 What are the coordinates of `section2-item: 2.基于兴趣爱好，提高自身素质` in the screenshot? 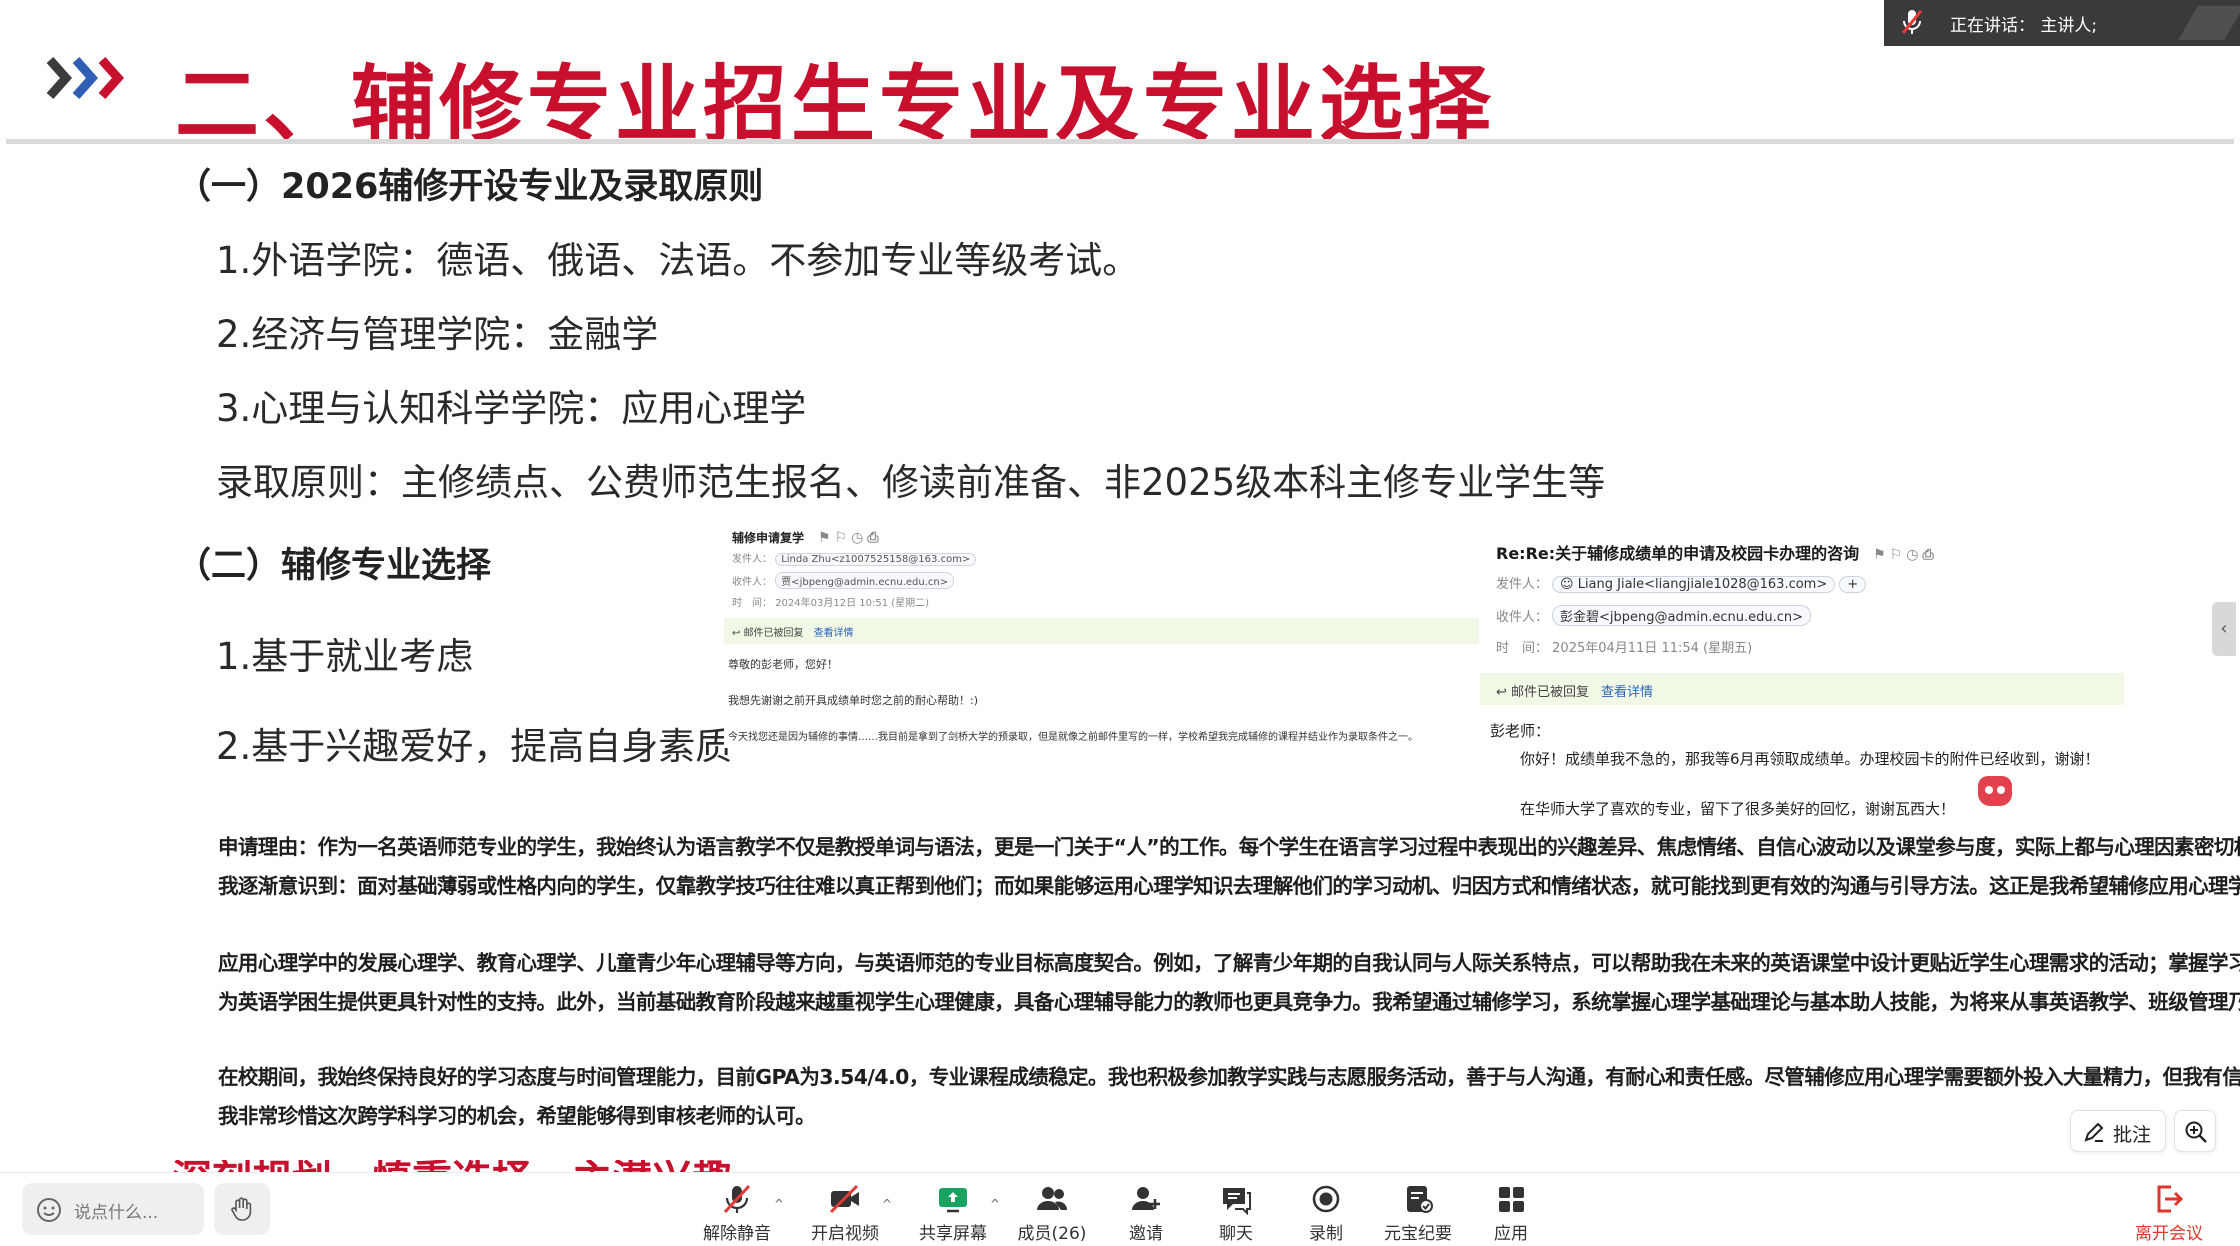 It's located at (474, 746).